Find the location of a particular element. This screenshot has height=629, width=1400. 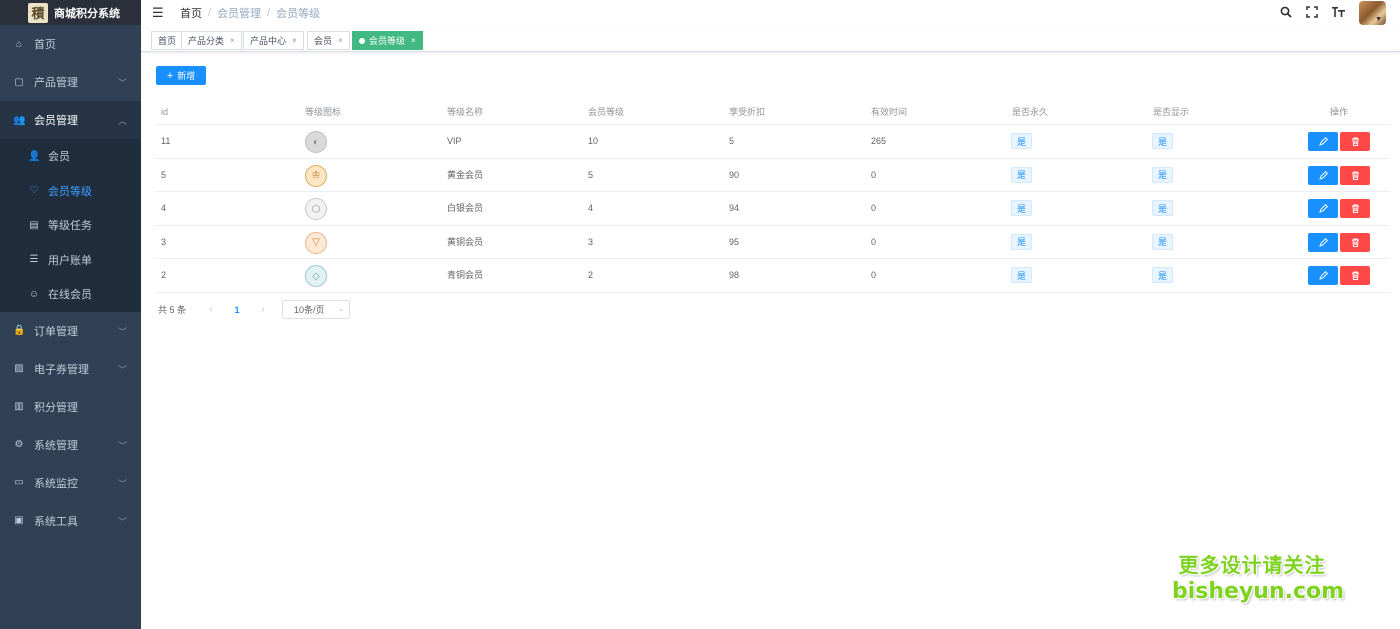

cell-id: 3 is located at coordinates (164, 241).